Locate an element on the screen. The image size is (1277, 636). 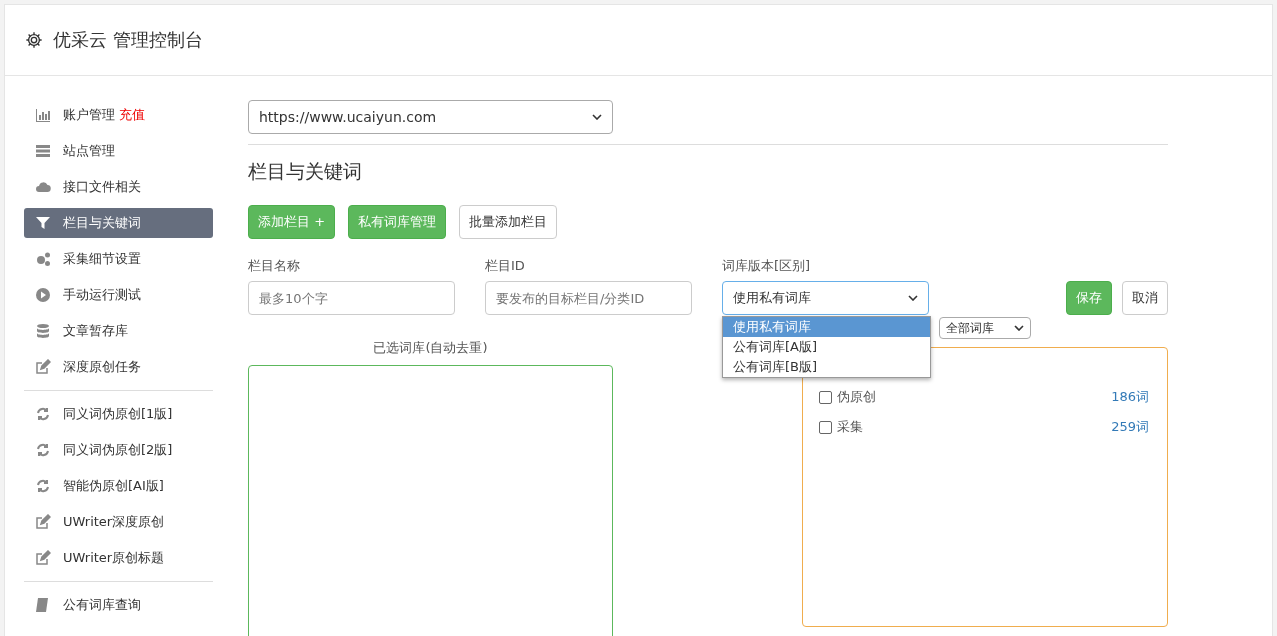
word-count: 186词 is located at coordinates (1130, 397).